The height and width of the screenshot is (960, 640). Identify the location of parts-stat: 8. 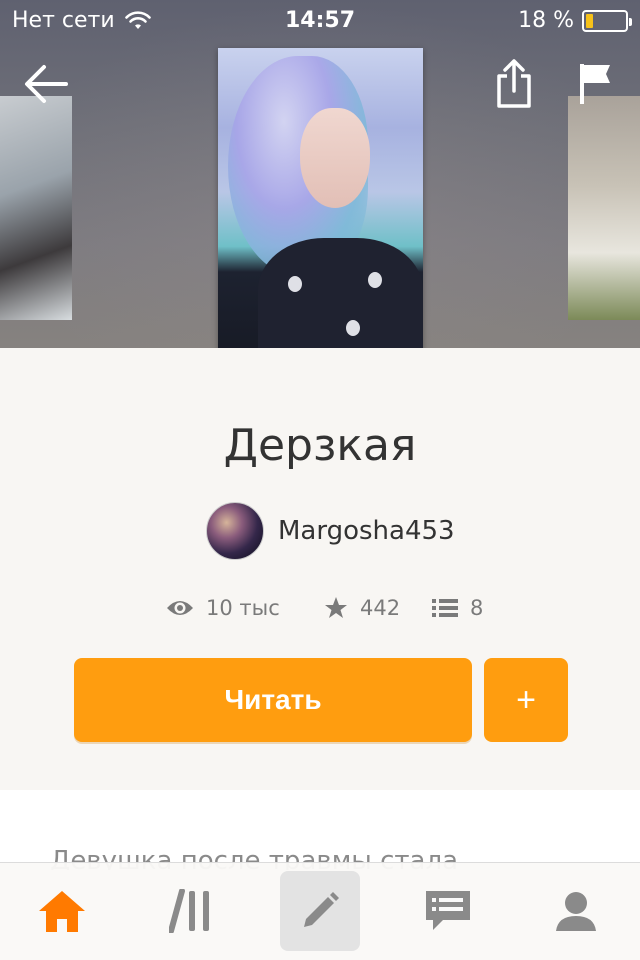
(457, 608).